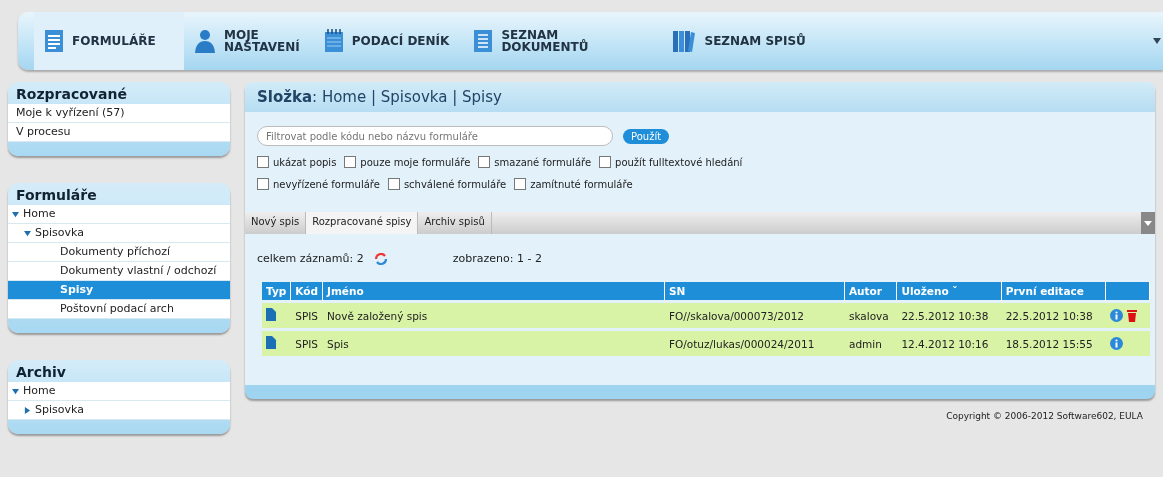  Describe the element at coordinates (119, 132) in the screenshot. I see `sidebar-item: V procesu` at that location.